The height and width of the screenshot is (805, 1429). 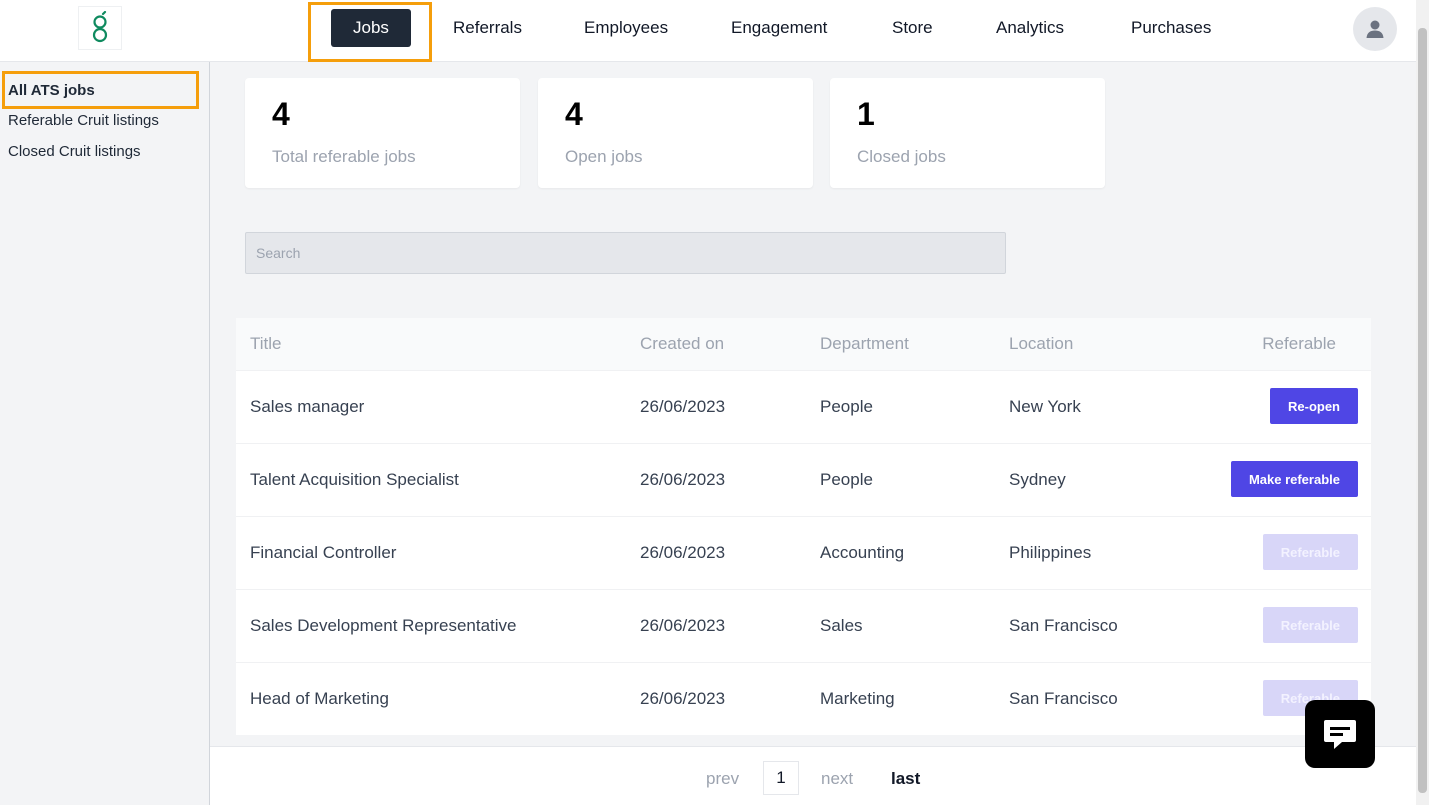 I want to click on chat-icon, so click(x=1340, y=734).